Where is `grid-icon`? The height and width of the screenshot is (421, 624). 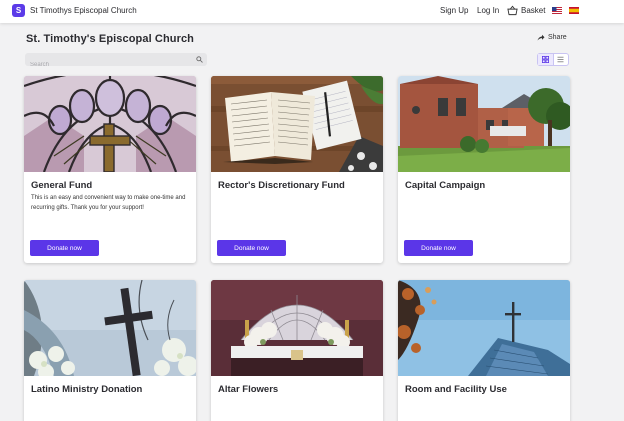 grid-icon is located at coordinates (545, 59).